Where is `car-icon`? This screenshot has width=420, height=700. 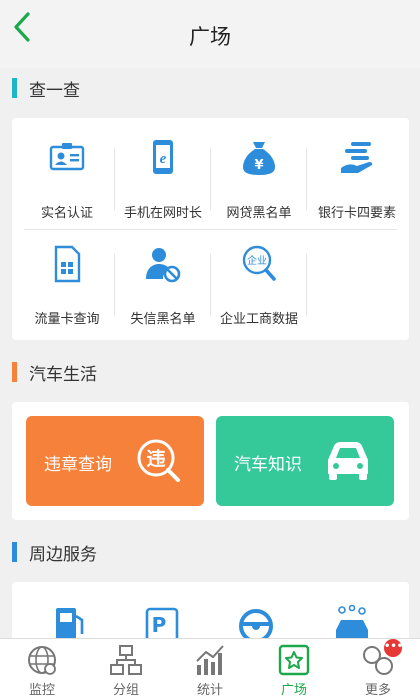 car-icon is located at coordinates (348, 461).